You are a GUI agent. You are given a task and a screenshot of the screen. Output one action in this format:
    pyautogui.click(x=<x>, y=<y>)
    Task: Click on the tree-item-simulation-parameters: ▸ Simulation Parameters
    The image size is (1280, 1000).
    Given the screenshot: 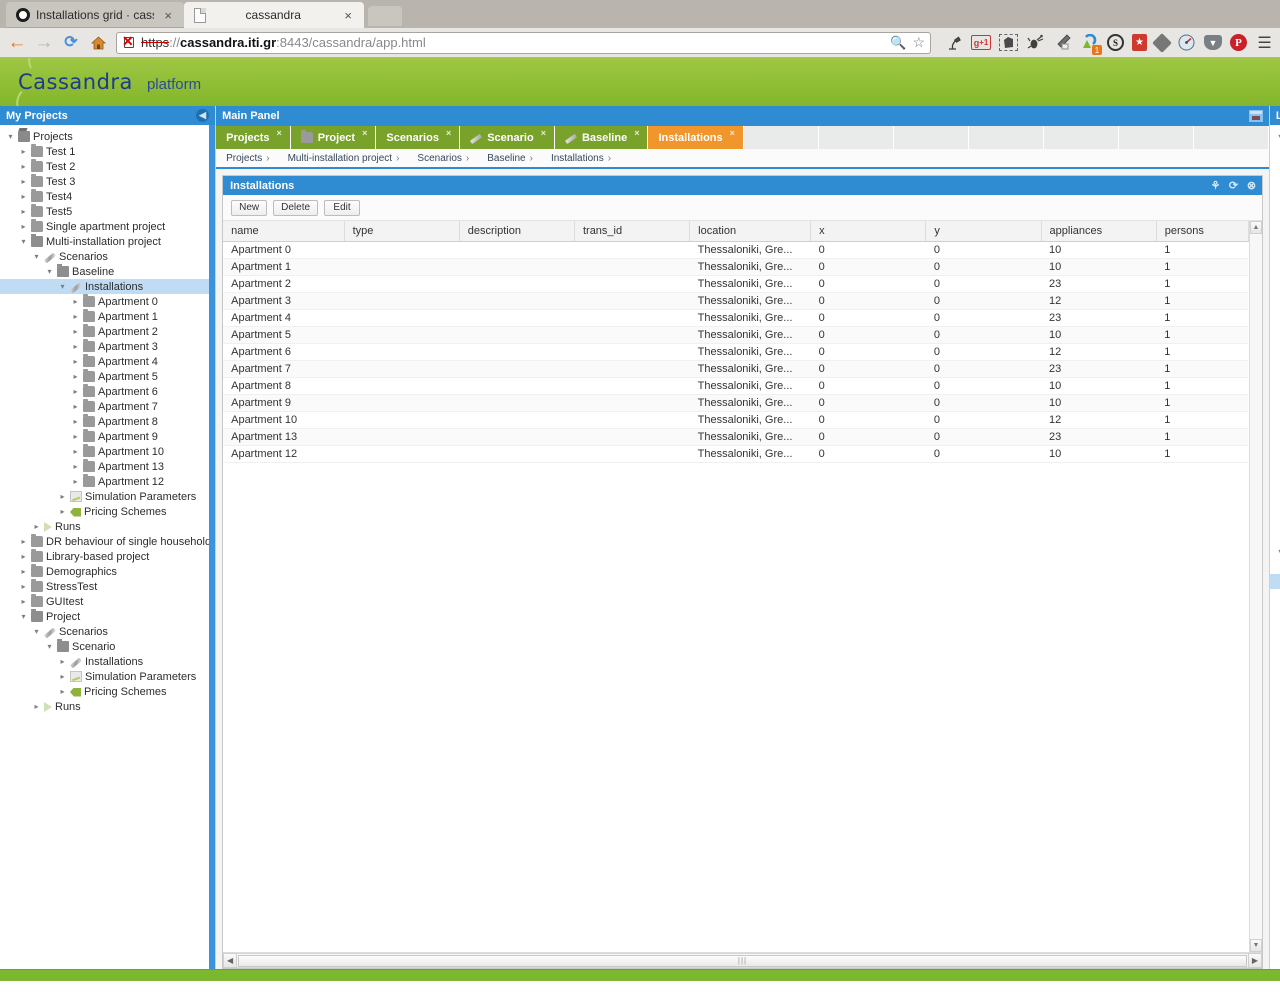 What is the action you would take?
    pyautogui.click(x=107, y=676)
    